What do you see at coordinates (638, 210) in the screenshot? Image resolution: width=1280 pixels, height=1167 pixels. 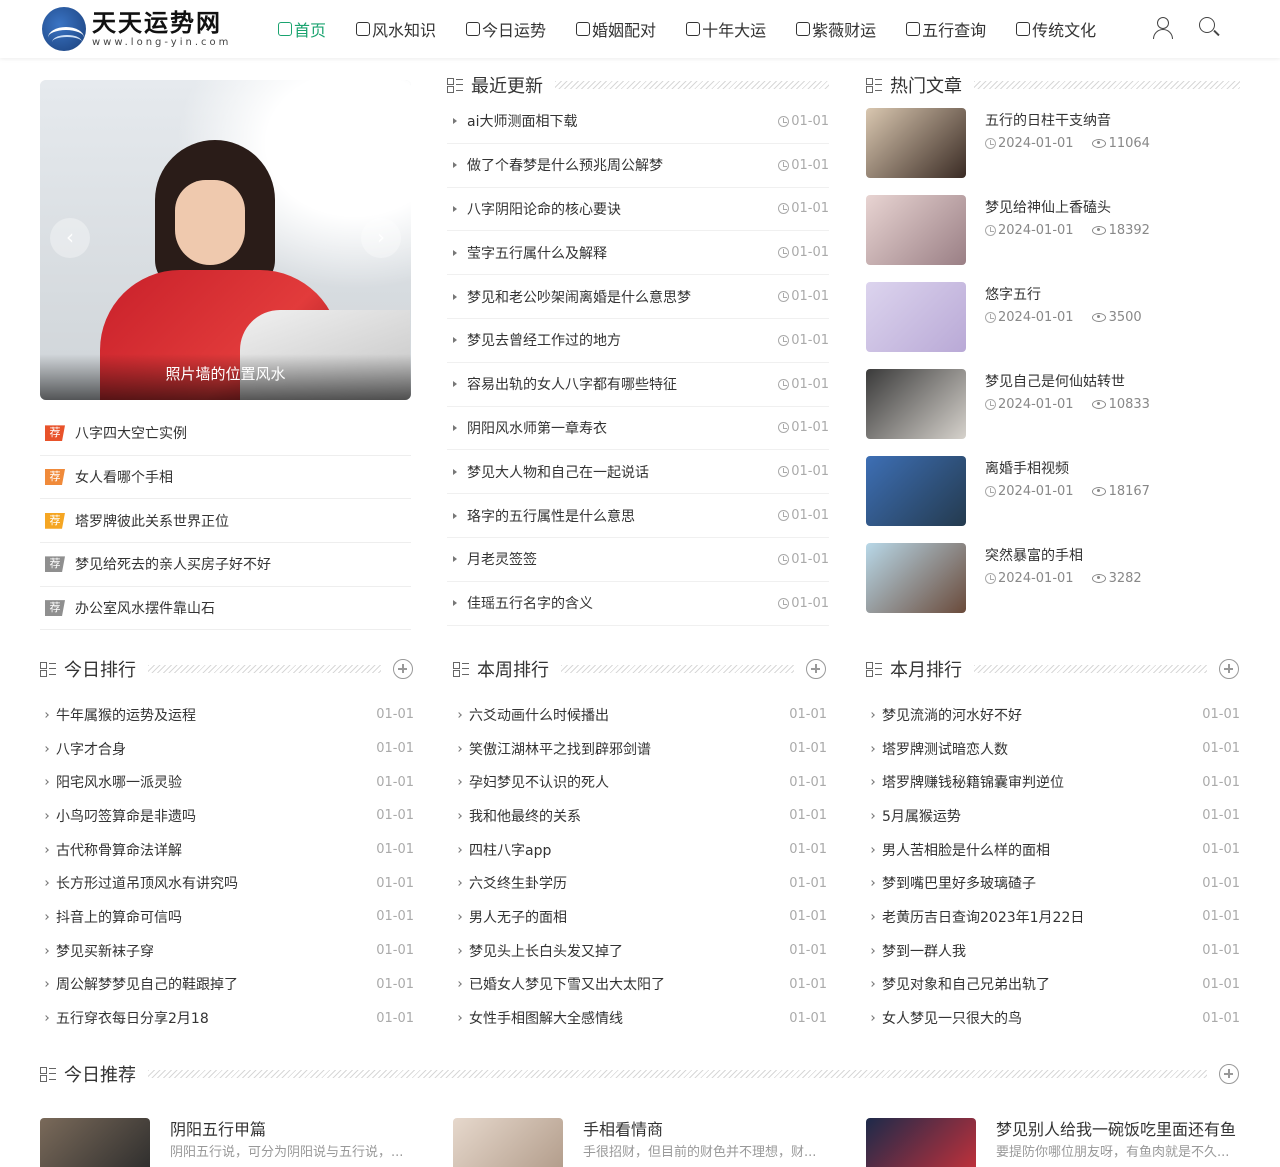 I see `recent-item: 八字阴阳论命的核心要诀 01-01` at bounding box center [638, 210].